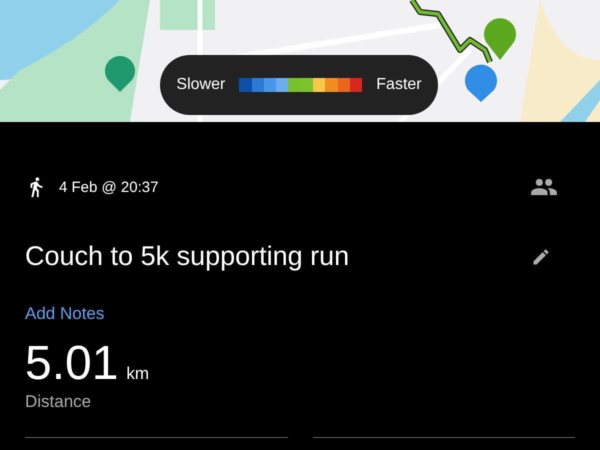 The image size is (600, 450). Describe the element at coordinates (541, 256) in the screenshot. I see `pencil-icon` at that location.